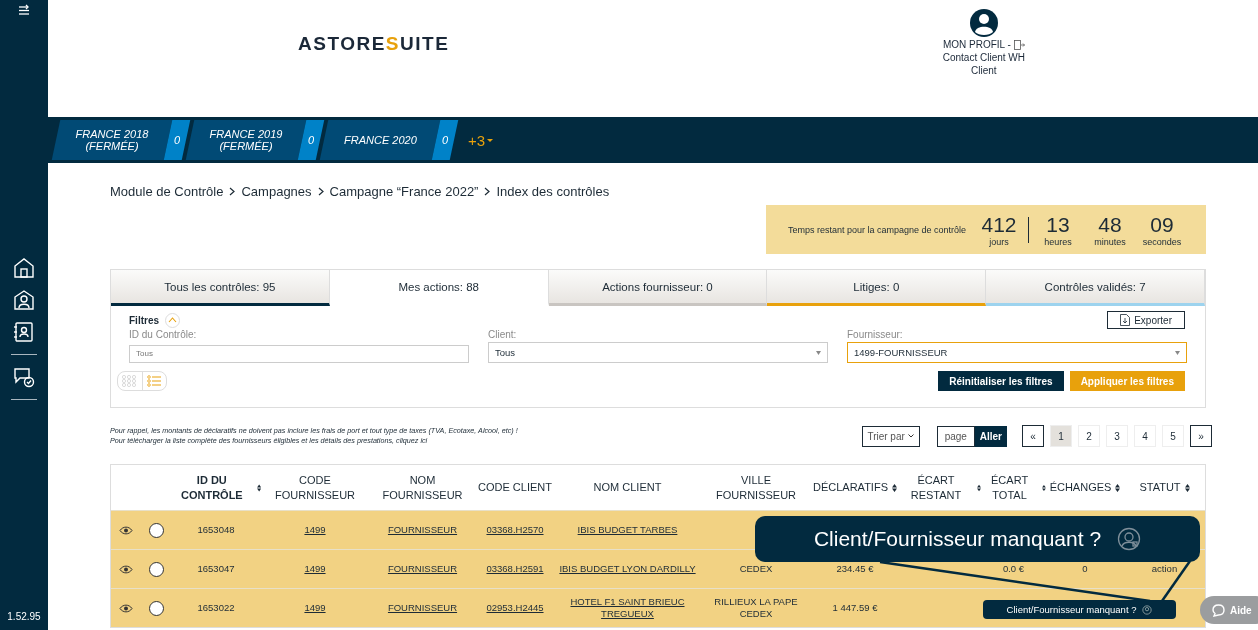 This screenshot has width=1258, height=630. What do you see at coordinates (627, 530) in the screenshot?
I see `table-link: IBIS BUDGET TARBES` at bounding box center [627, 530].